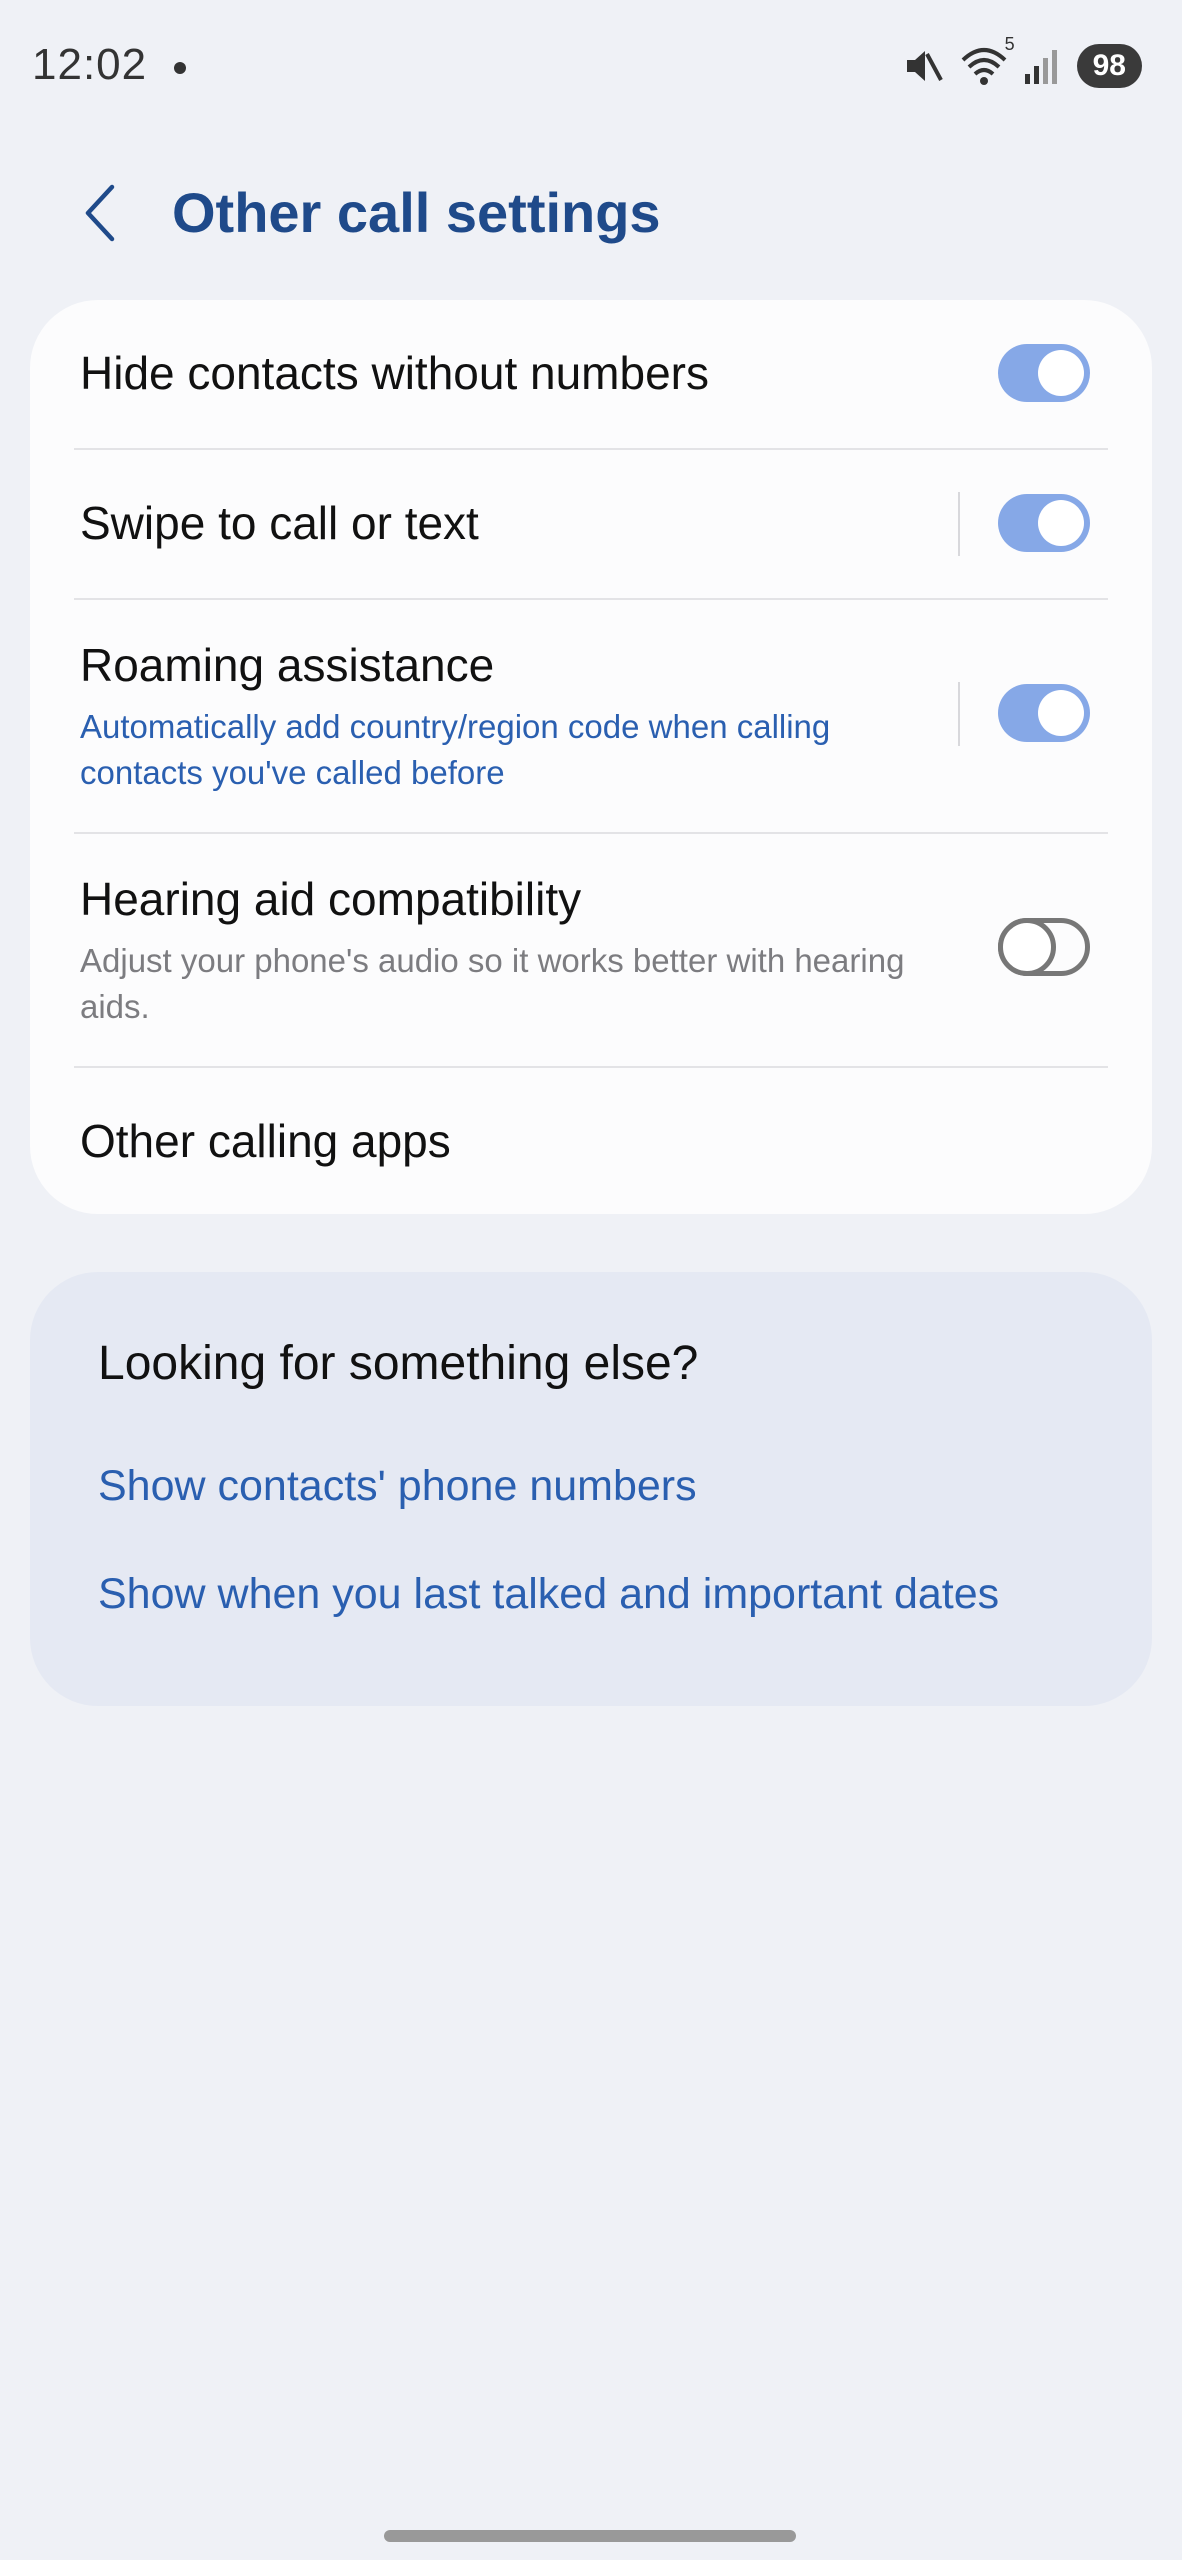 This screenshot has height=2560, width=1182. I want to click on setting-title: Roaming assistance, so click(287, 665).